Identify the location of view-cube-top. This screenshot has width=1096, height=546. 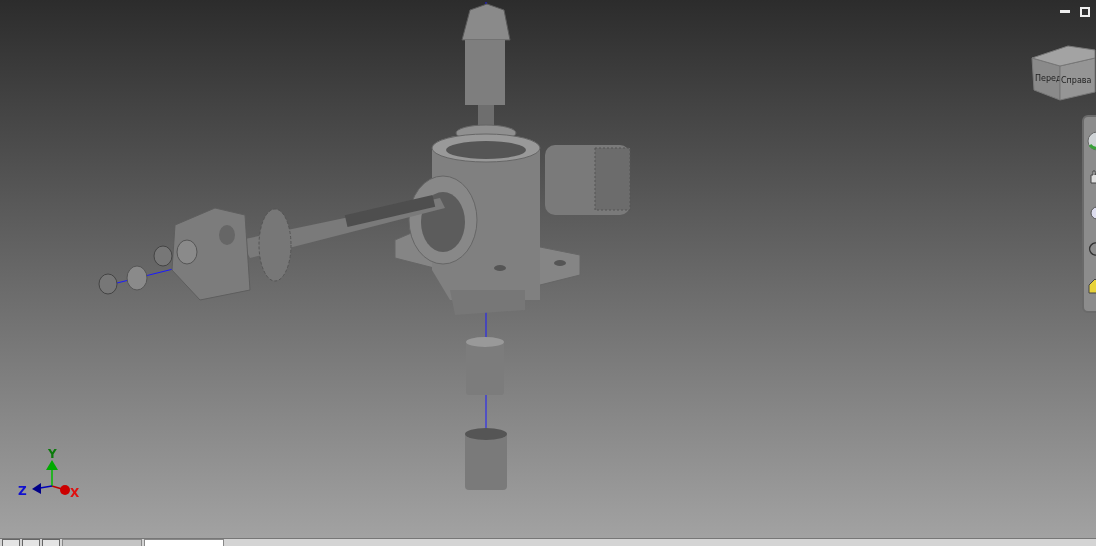
(1063, 56).